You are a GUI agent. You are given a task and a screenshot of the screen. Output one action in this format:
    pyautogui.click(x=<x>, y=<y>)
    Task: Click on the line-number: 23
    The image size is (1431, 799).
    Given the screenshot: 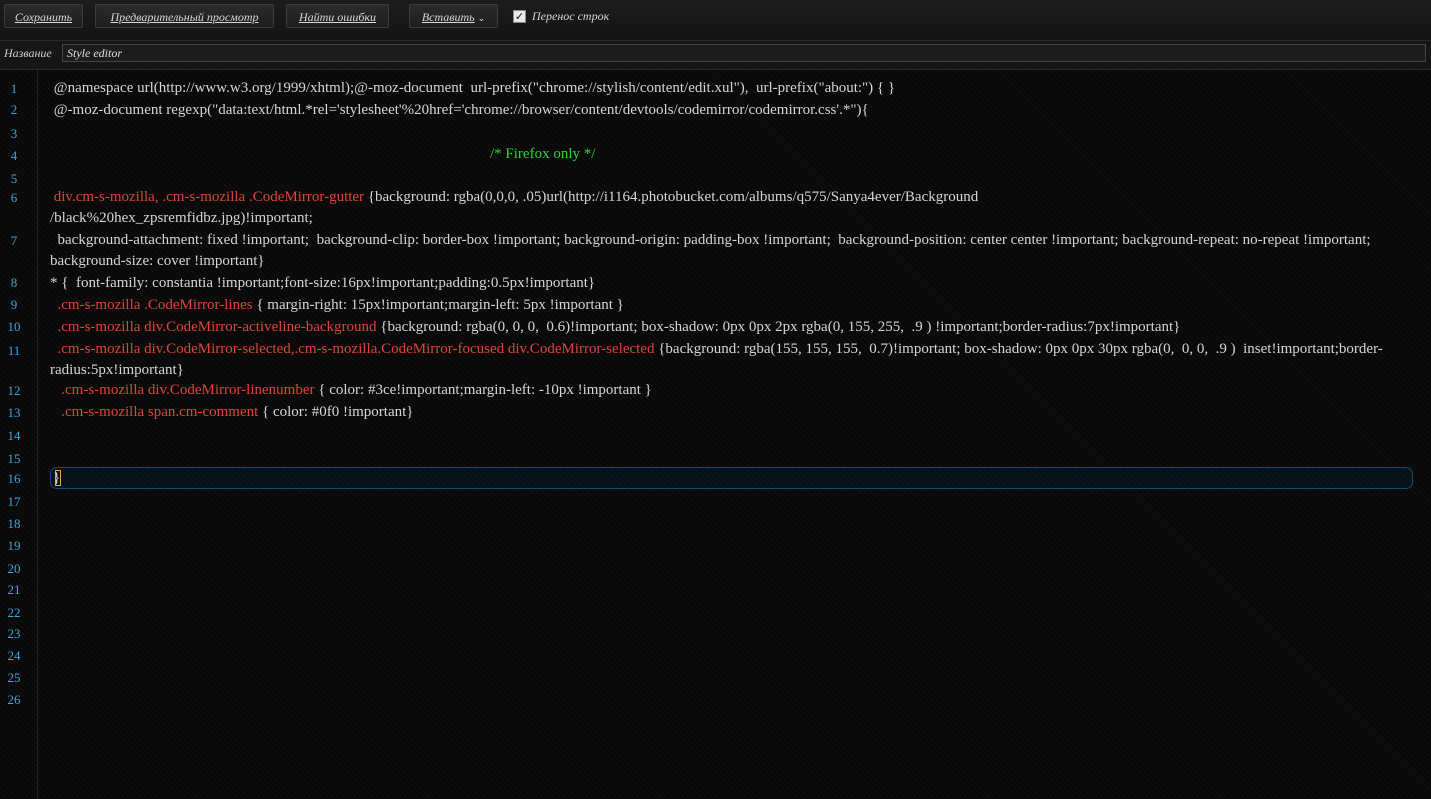 What is the action you would take?
    pyautogui.click(x=14, y=633)
    